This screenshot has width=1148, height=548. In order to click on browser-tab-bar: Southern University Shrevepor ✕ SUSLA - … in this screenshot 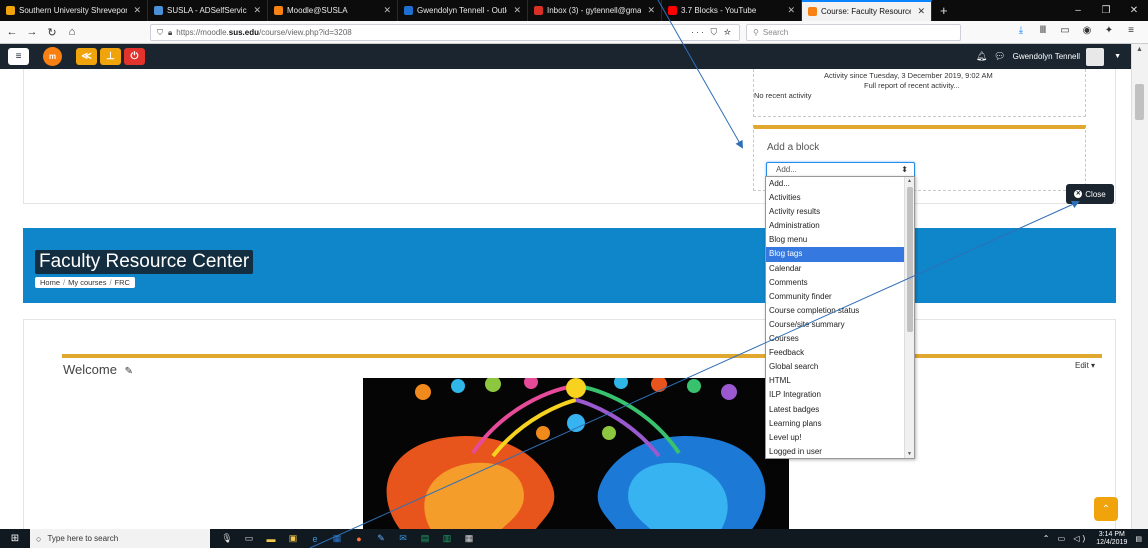, I will do `click(574, 10)`.